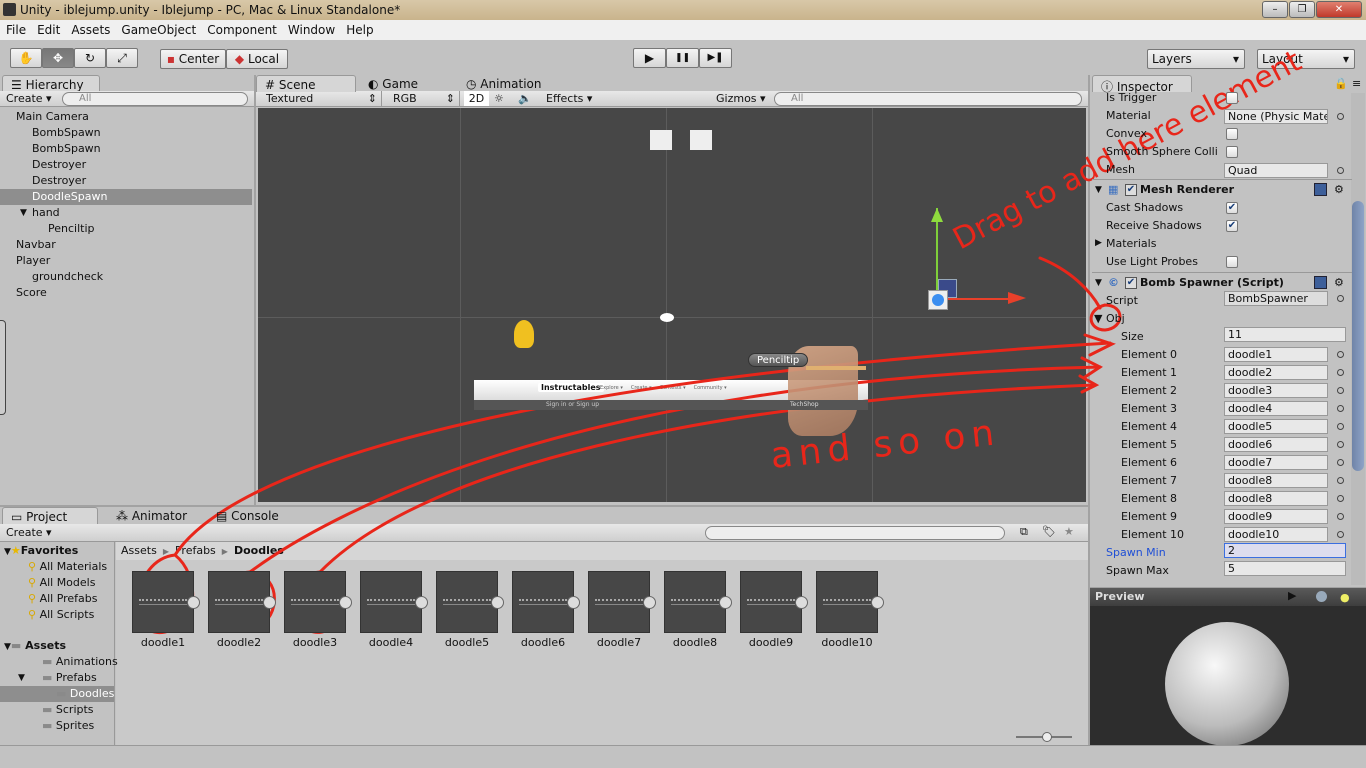  What do you see at coordinates (61, 583) in the screenshot?
I see `favorite-item: ⚲ All Models` at bounding box center [61, 583].